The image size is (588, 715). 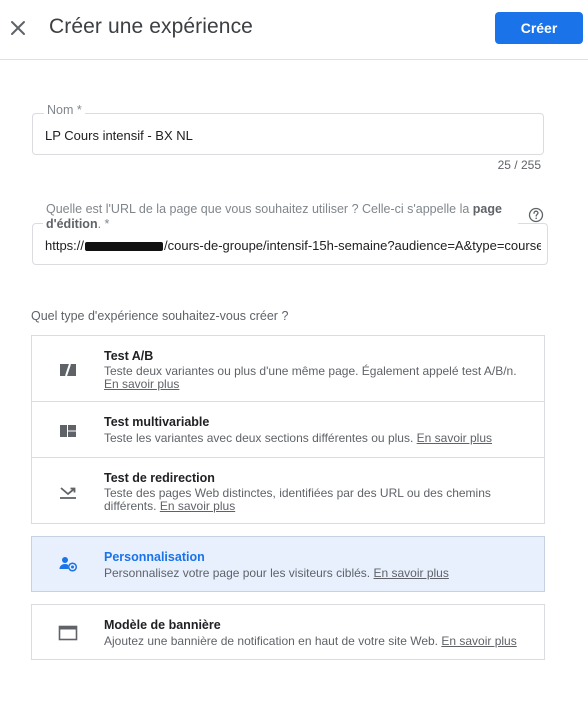 I want to click on option-title: Test A/B, so click(x=129, y=356).